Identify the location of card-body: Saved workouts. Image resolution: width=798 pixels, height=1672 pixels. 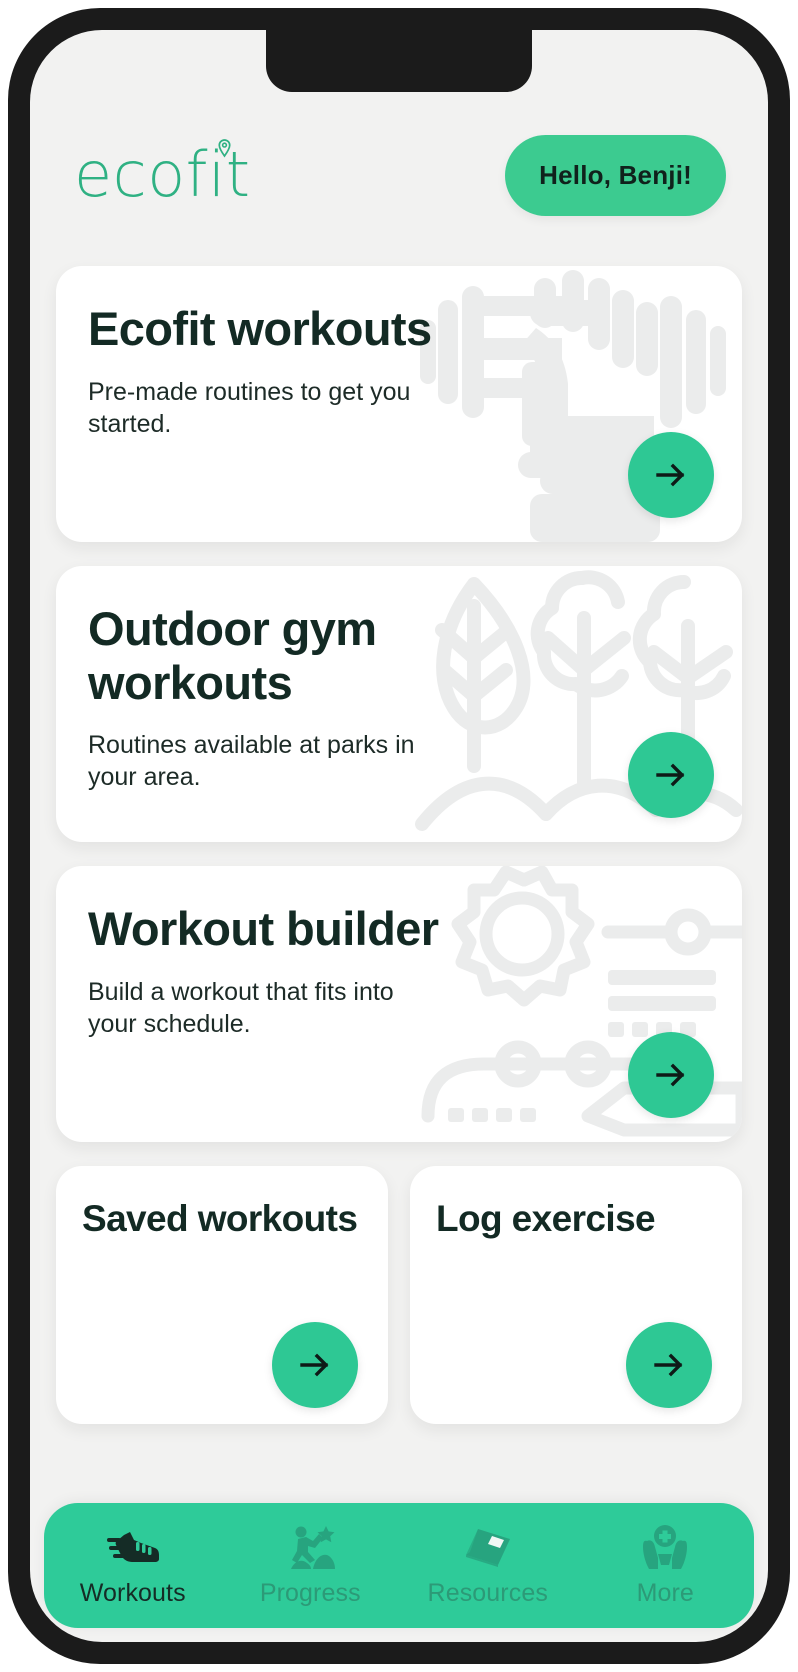
(222, 1203).